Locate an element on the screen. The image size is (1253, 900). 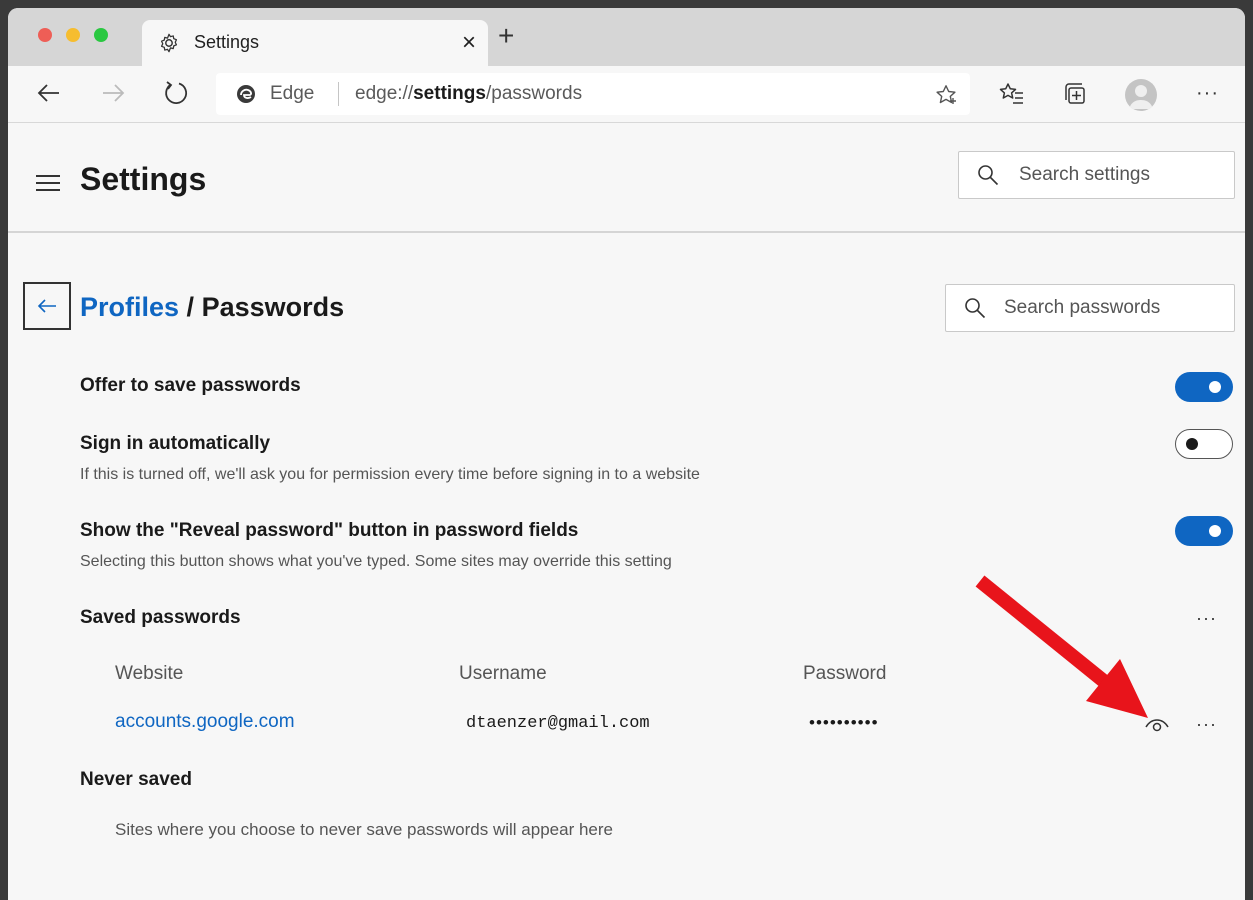
page-title: Settings is located at coordinates (143, 179).